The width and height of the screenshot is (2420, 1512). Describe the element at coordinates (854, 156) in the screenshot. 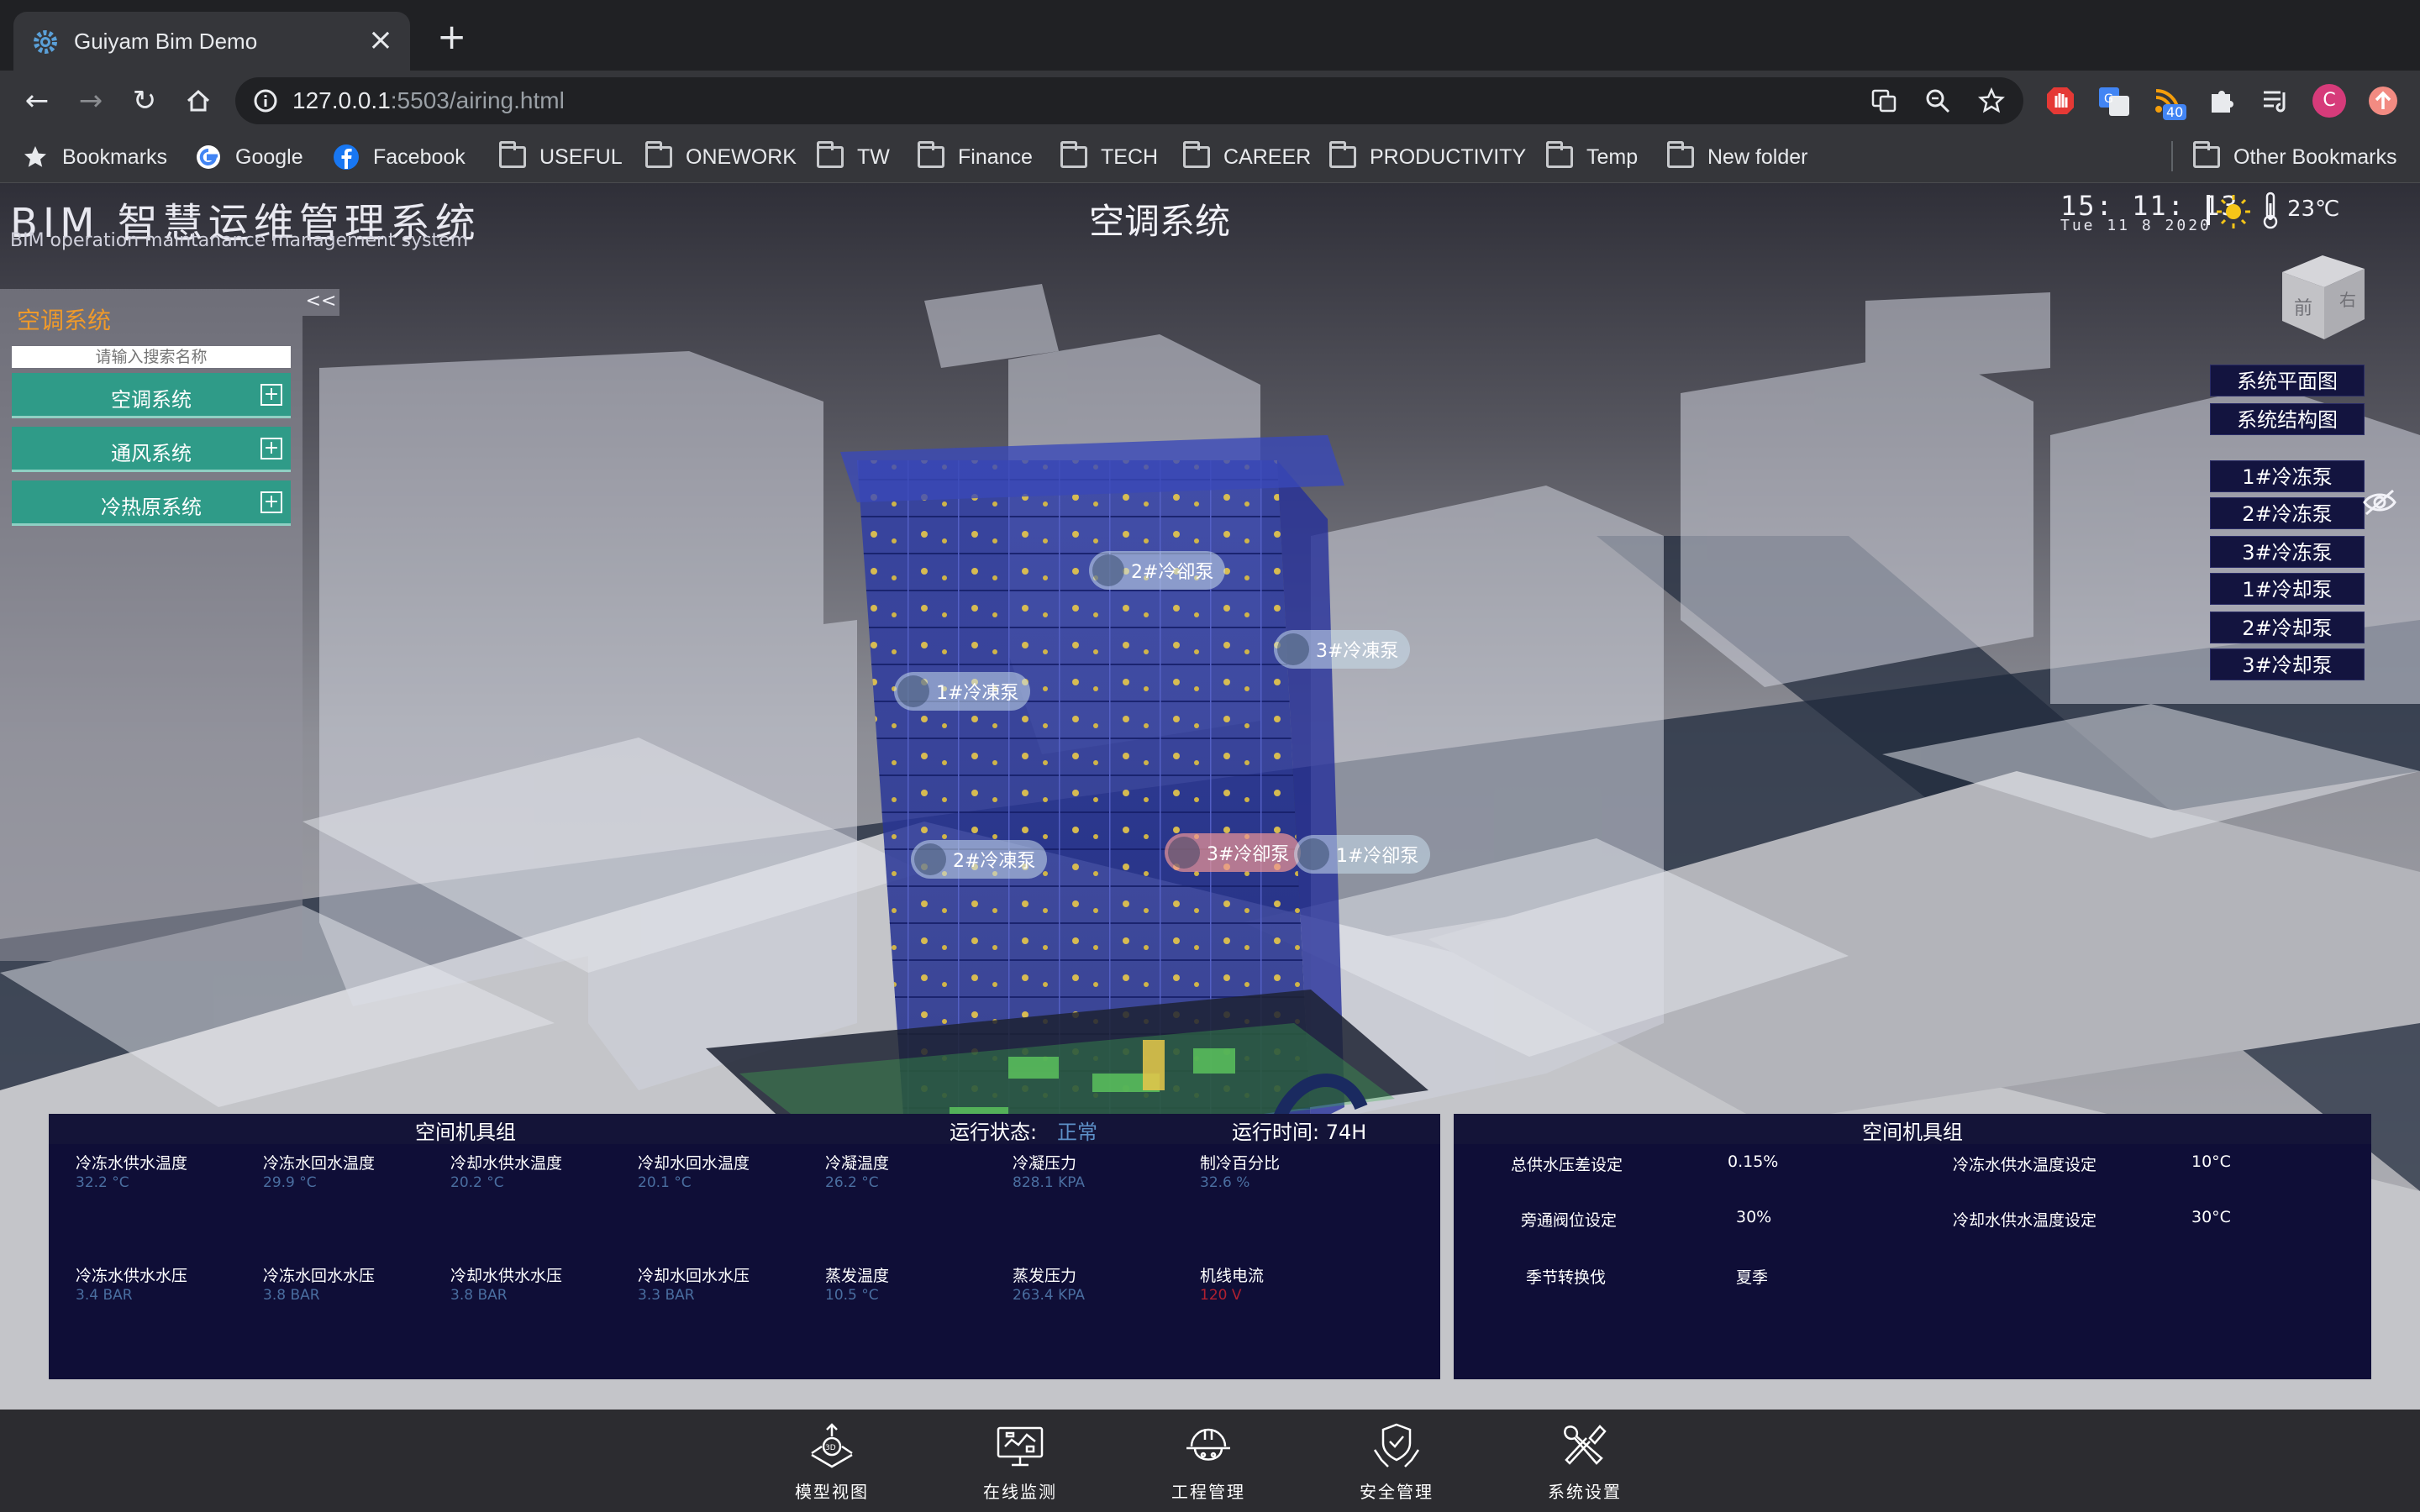

I see `bookmark-folder-tw: TW` at that location.